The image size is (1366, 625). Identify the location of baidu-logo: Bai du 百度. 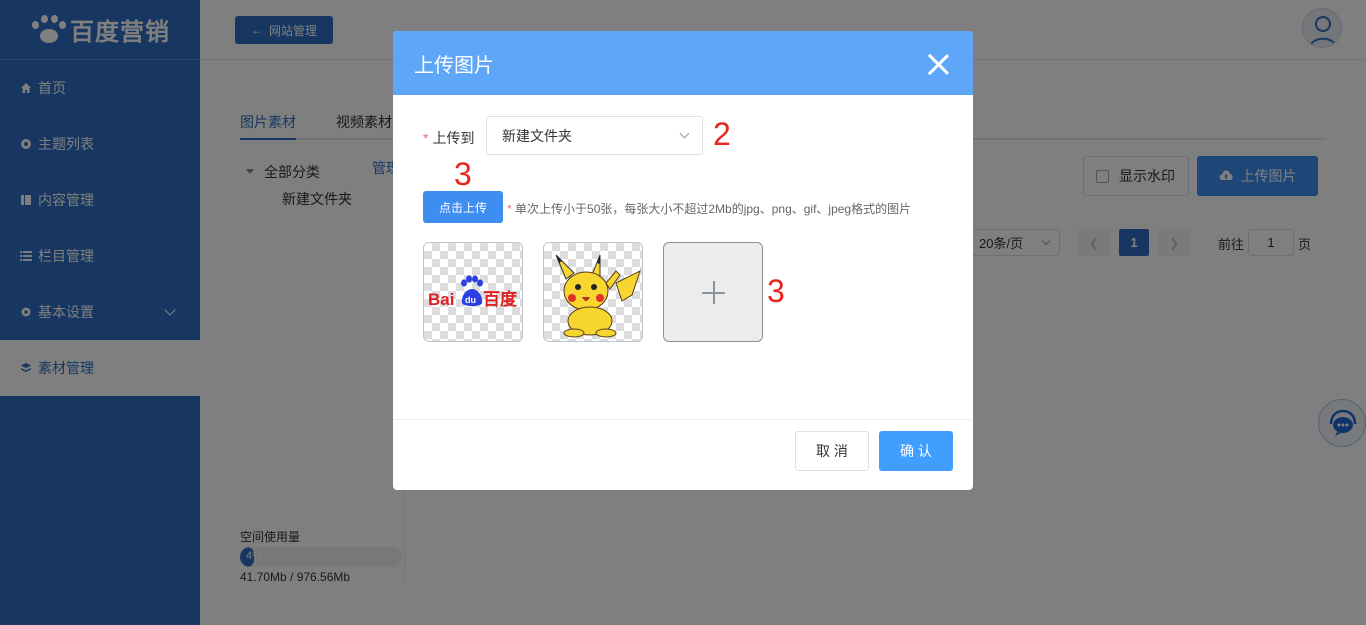
(473, 292).